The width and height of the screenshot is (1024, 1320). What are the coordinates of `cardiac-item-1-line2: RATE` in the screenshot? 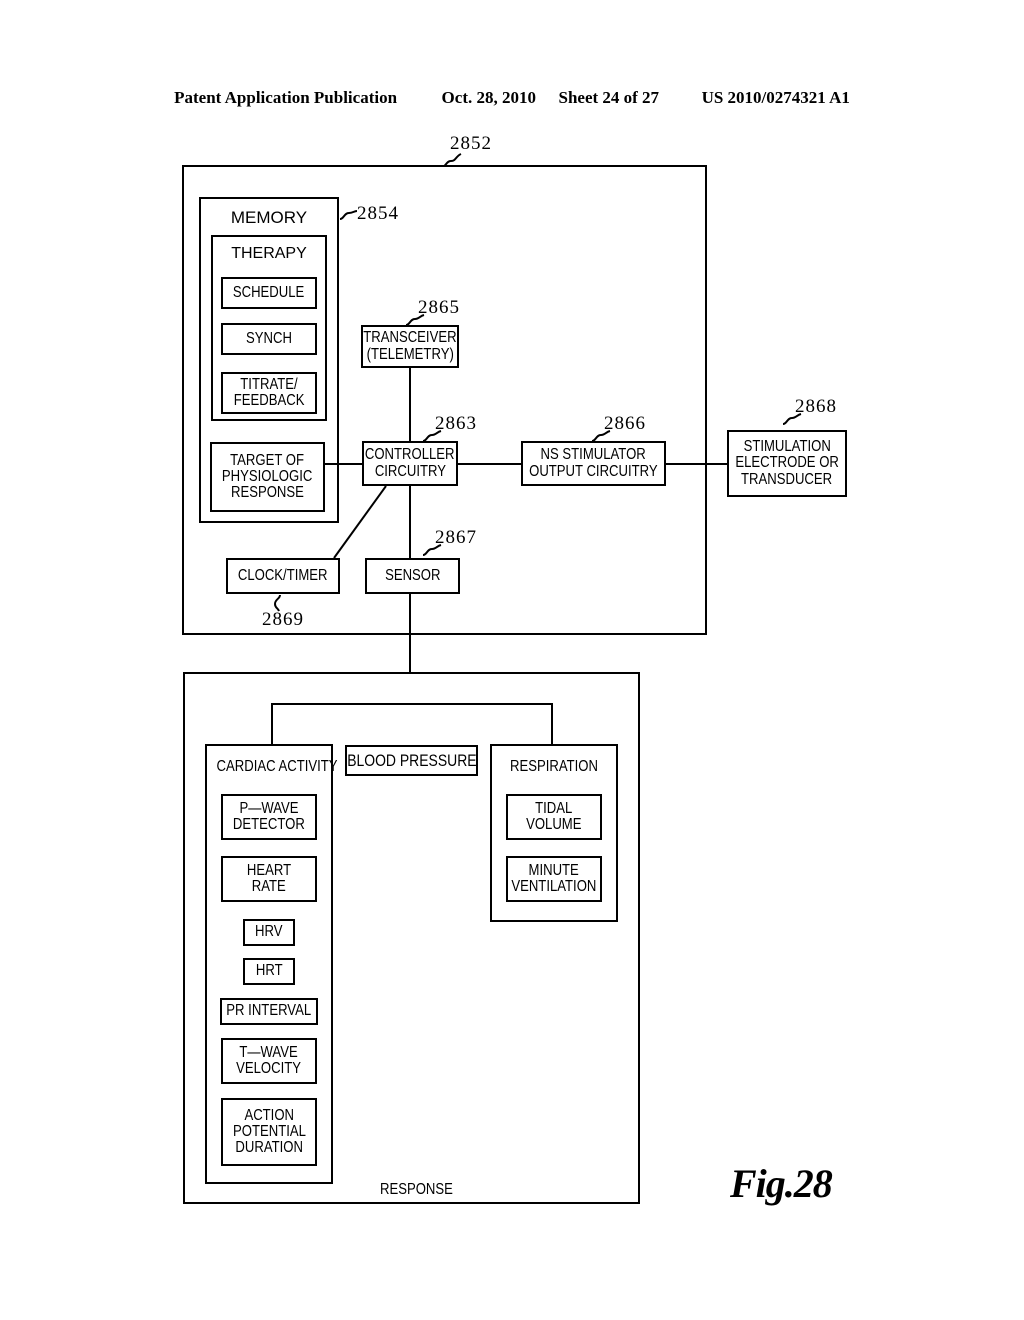 It's located at (269, 886).